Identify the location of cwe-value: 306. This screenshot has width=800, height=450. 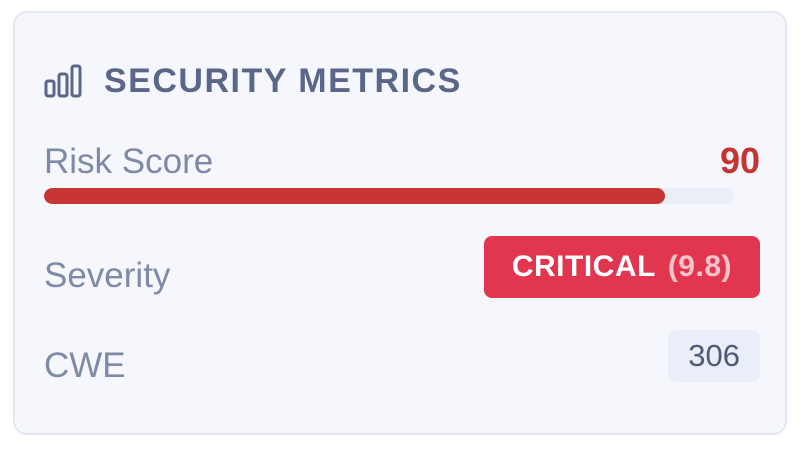
(714, 356).